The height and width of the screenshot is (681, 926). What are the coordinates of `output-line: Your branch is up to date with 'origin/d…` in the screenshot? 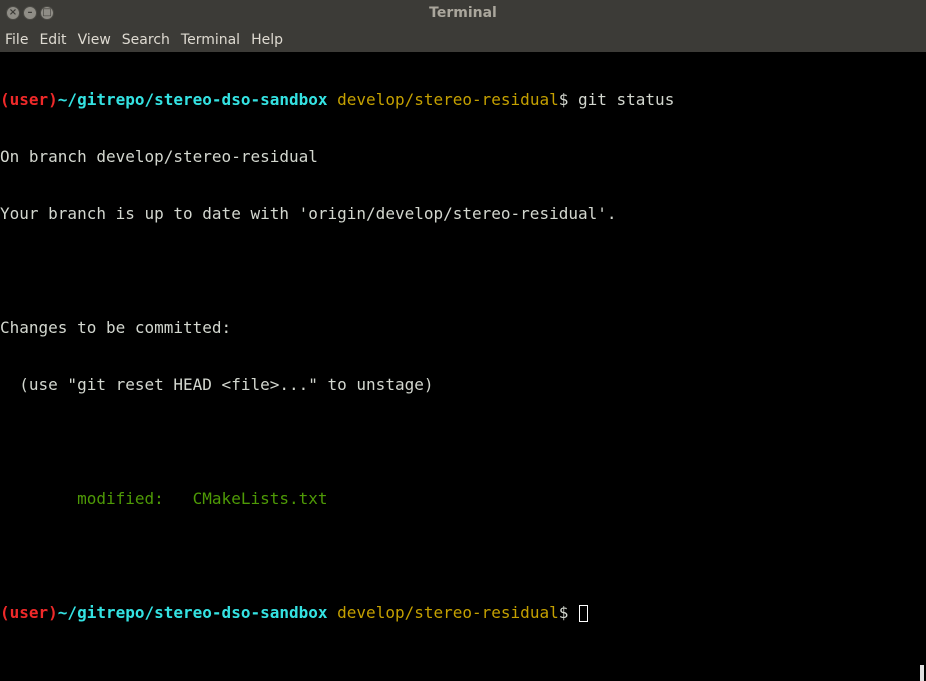 It's located at (308, 213).